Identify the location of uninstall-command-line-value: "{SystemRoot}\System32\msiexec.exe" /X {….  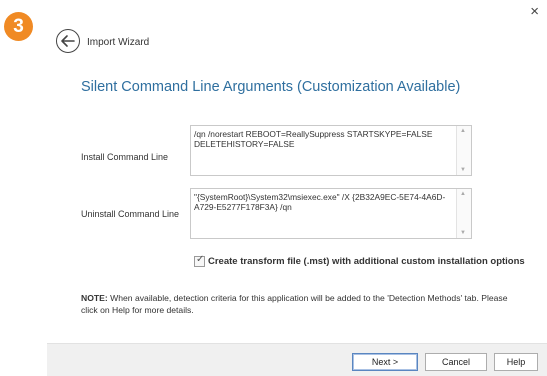
(323, 202).